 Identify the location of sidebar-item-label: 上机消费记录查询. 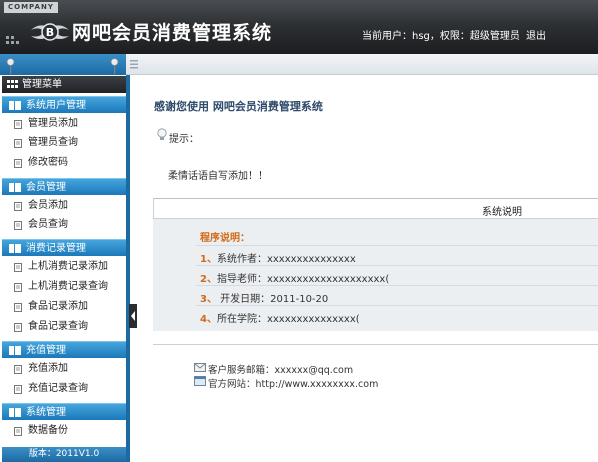
(68, 286).